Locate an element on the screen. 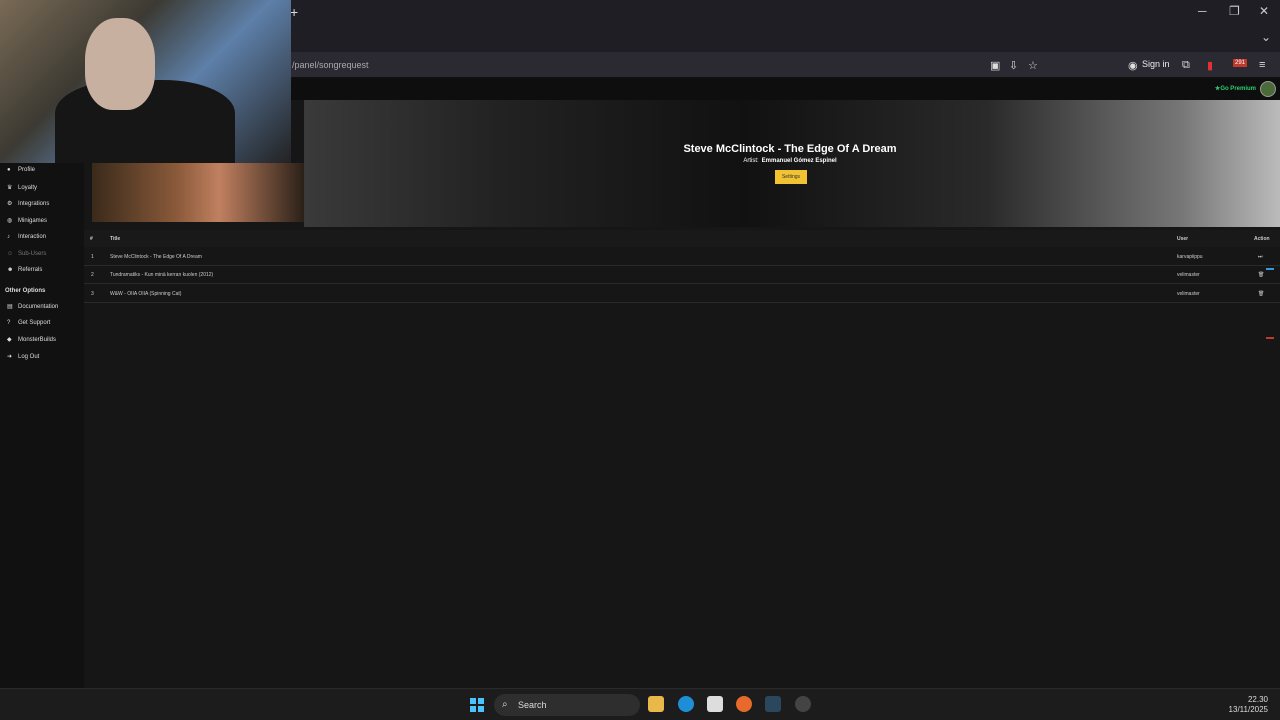 Image resolution: width=1280 pixels, height=720 pixels. steam-icon is located at coordinates (773, 704).